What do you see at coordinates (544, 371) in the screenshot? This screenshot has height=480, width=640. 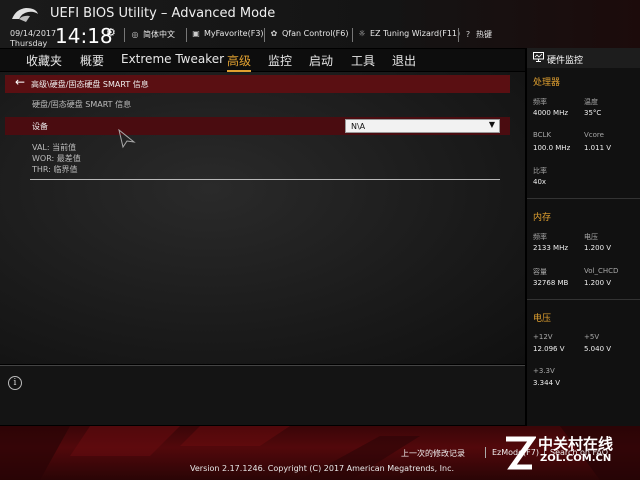 I see `v33-label: +3.3V` at bounding box center [544, 371].